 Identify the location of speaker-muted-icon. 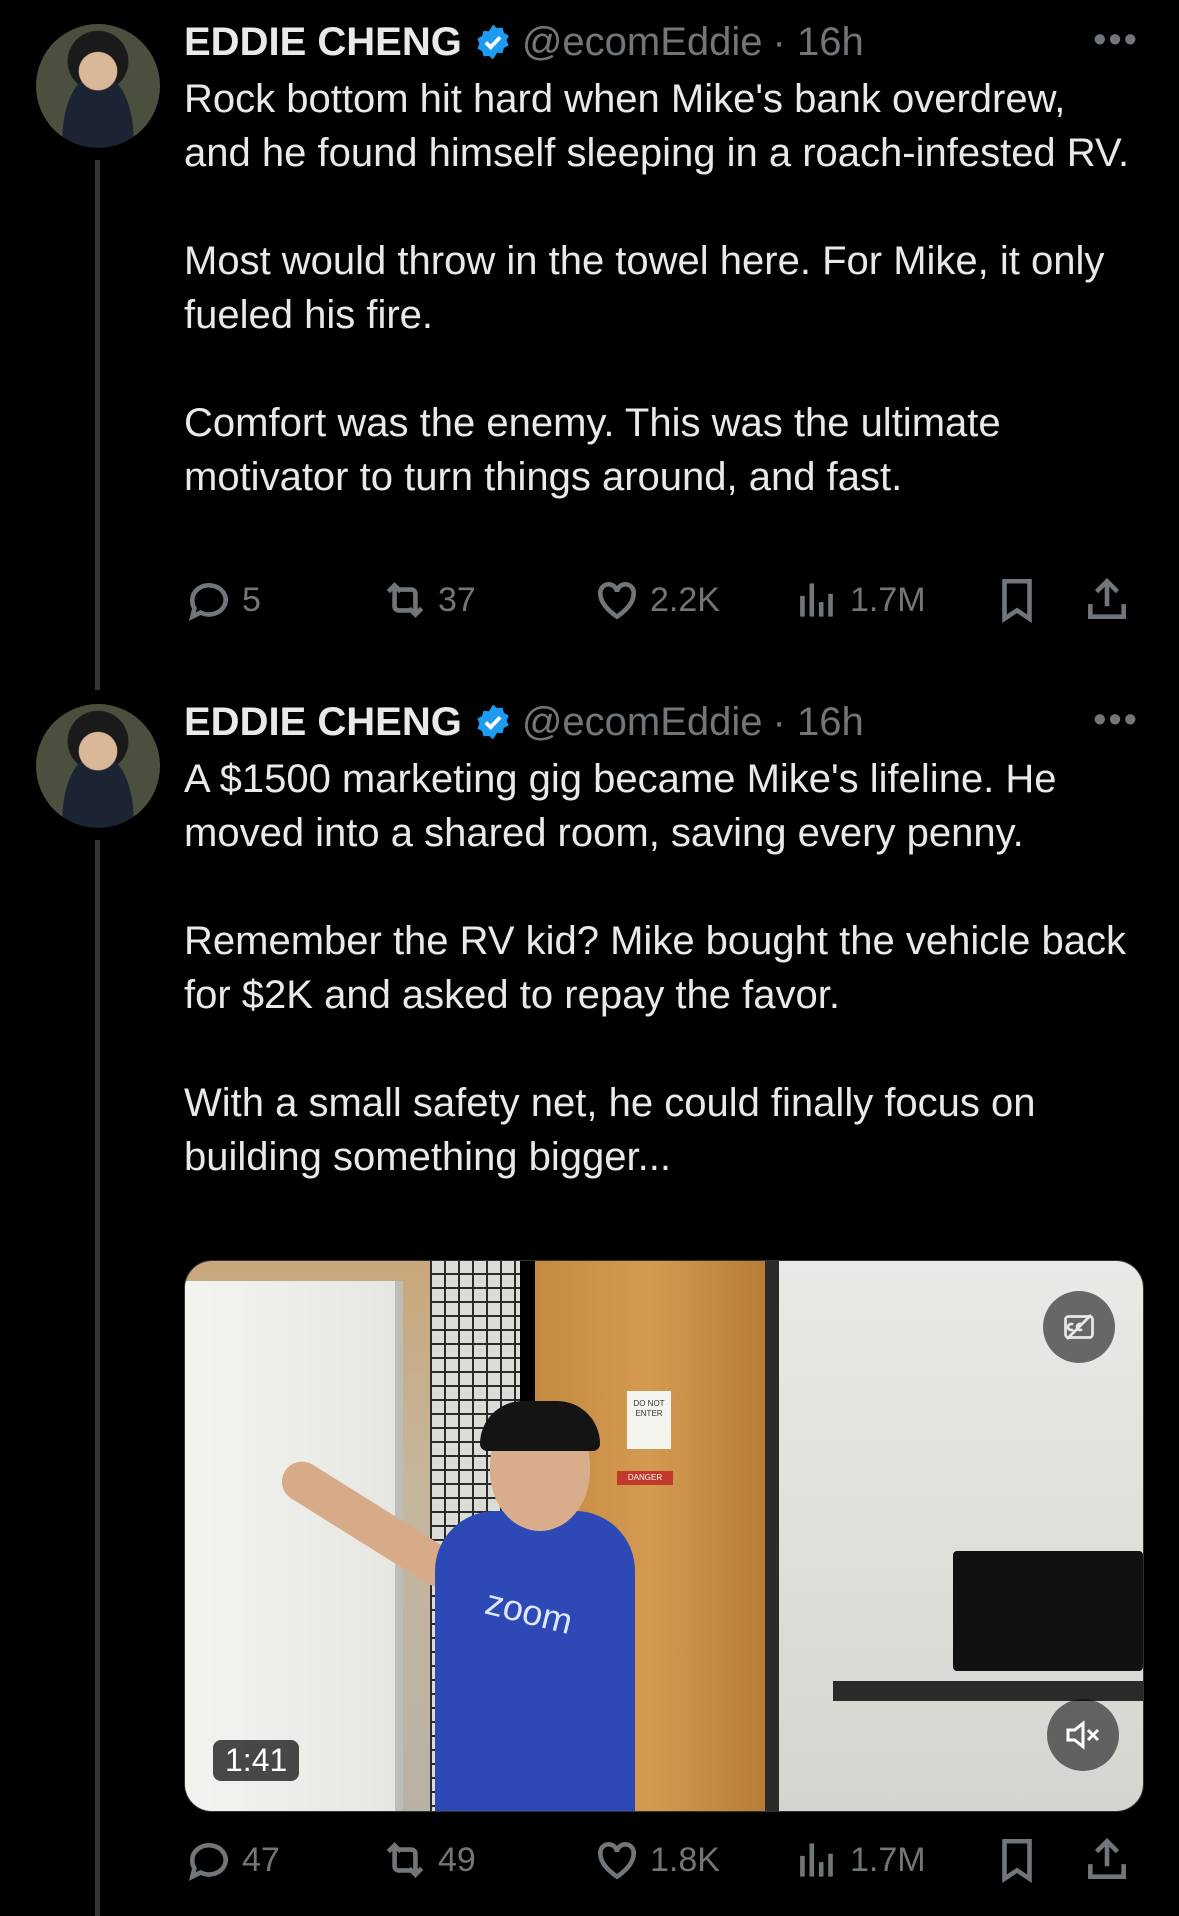
(1083, 1735).